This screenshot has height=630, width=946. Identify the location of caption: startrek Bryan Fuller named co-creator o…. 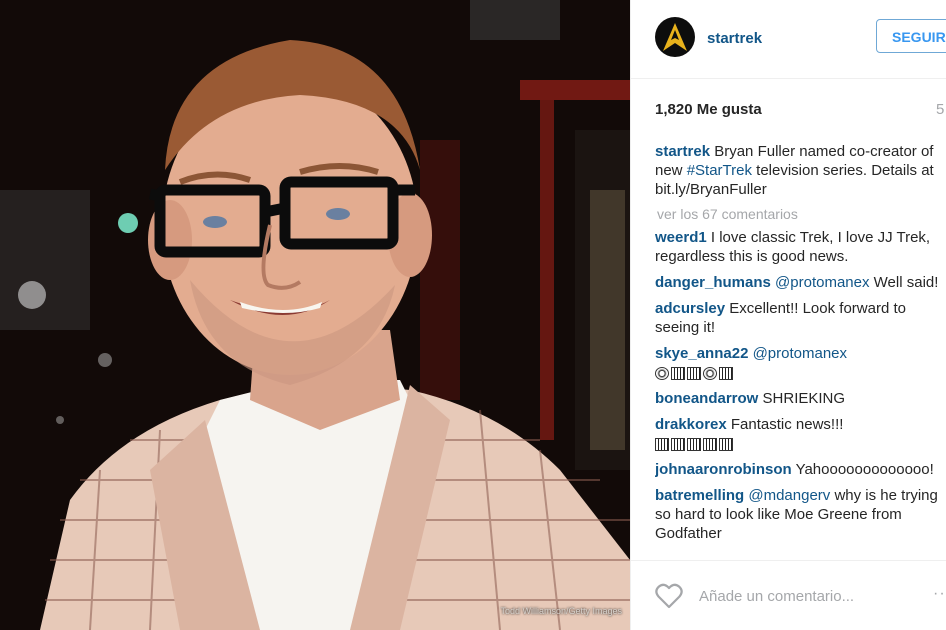
(800, 170).